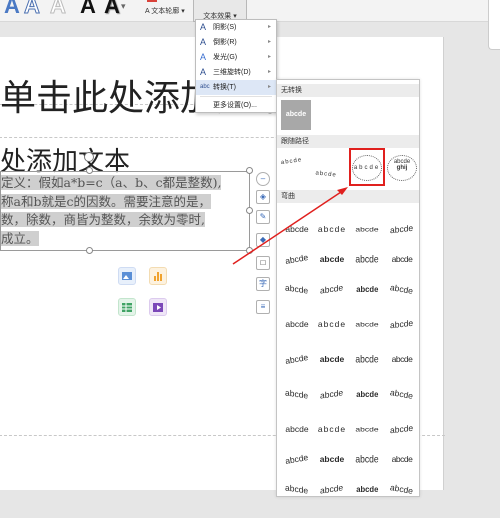 Image resolution: width=500 pixels, height=518 pixels. I want to click on layers-icon: ◈, so click(263, 197).